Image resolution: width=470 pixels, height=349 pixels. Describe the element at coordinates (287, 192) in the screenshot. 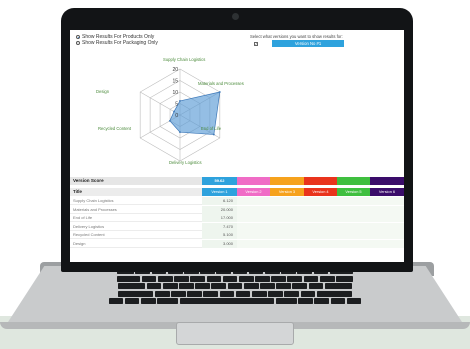

I see `version-3-header: Version 3` at that location.